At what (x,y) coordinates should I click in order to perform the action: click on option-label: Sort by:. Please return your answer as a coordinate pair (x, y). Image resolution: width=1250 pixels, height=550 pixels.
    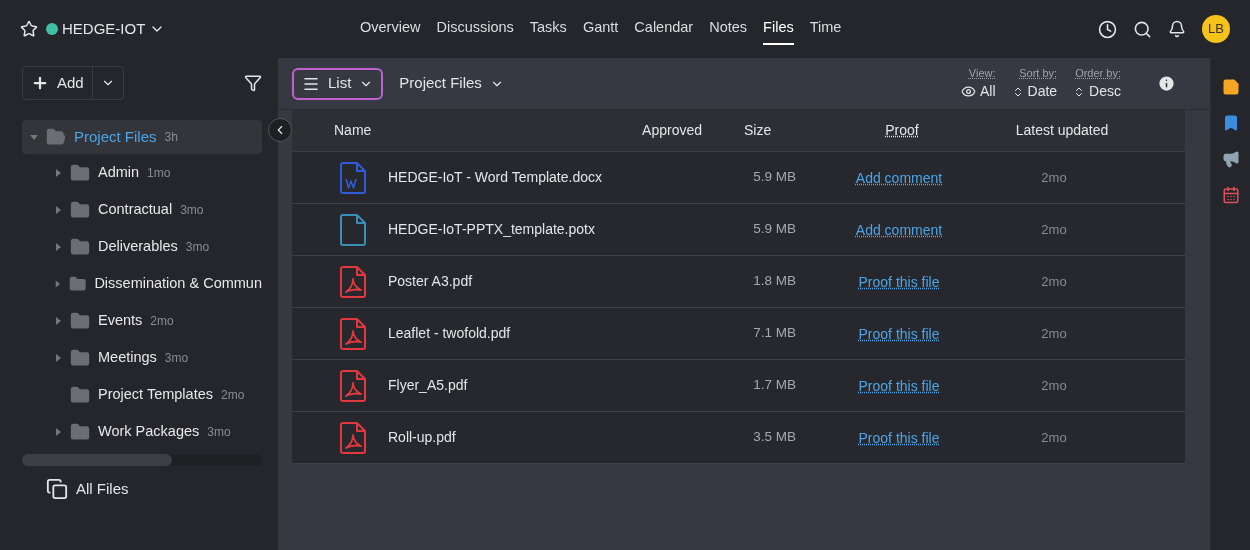
    Looking at the image, I should click on (1038, 73).